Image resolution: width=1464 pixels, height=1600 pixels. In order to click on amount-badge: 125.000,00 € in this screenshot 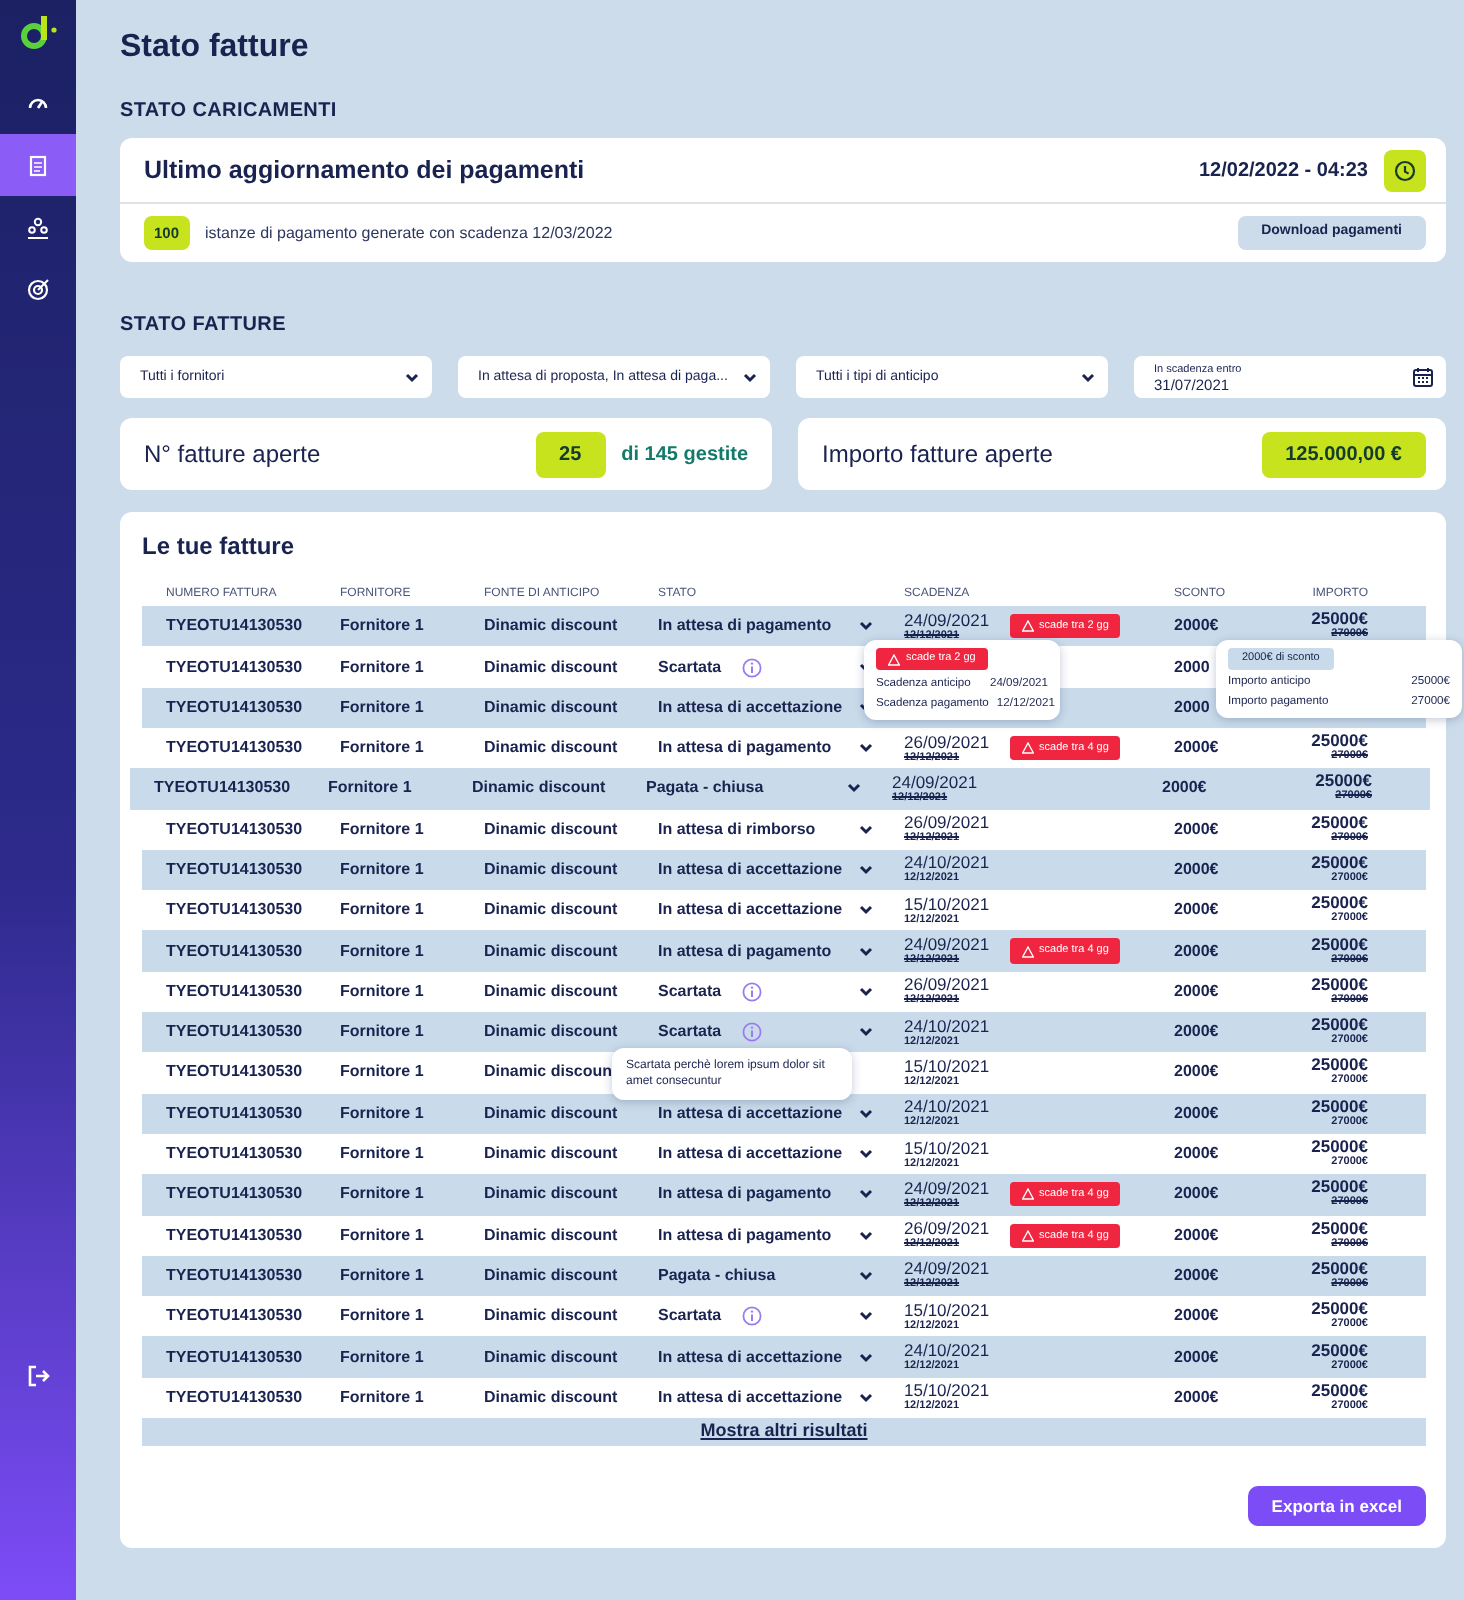, I will do `click(1343, 454)`.